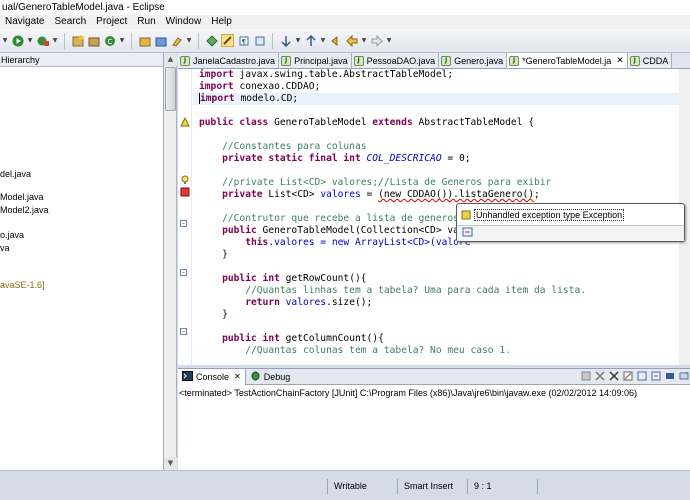 The height and width of the screenshot is (500, 690). What do you see at coordinates (298, 40) in the screenshot?
I see `next-annotation-dropdown-icon: ▼` at bounding box center [298, 40].